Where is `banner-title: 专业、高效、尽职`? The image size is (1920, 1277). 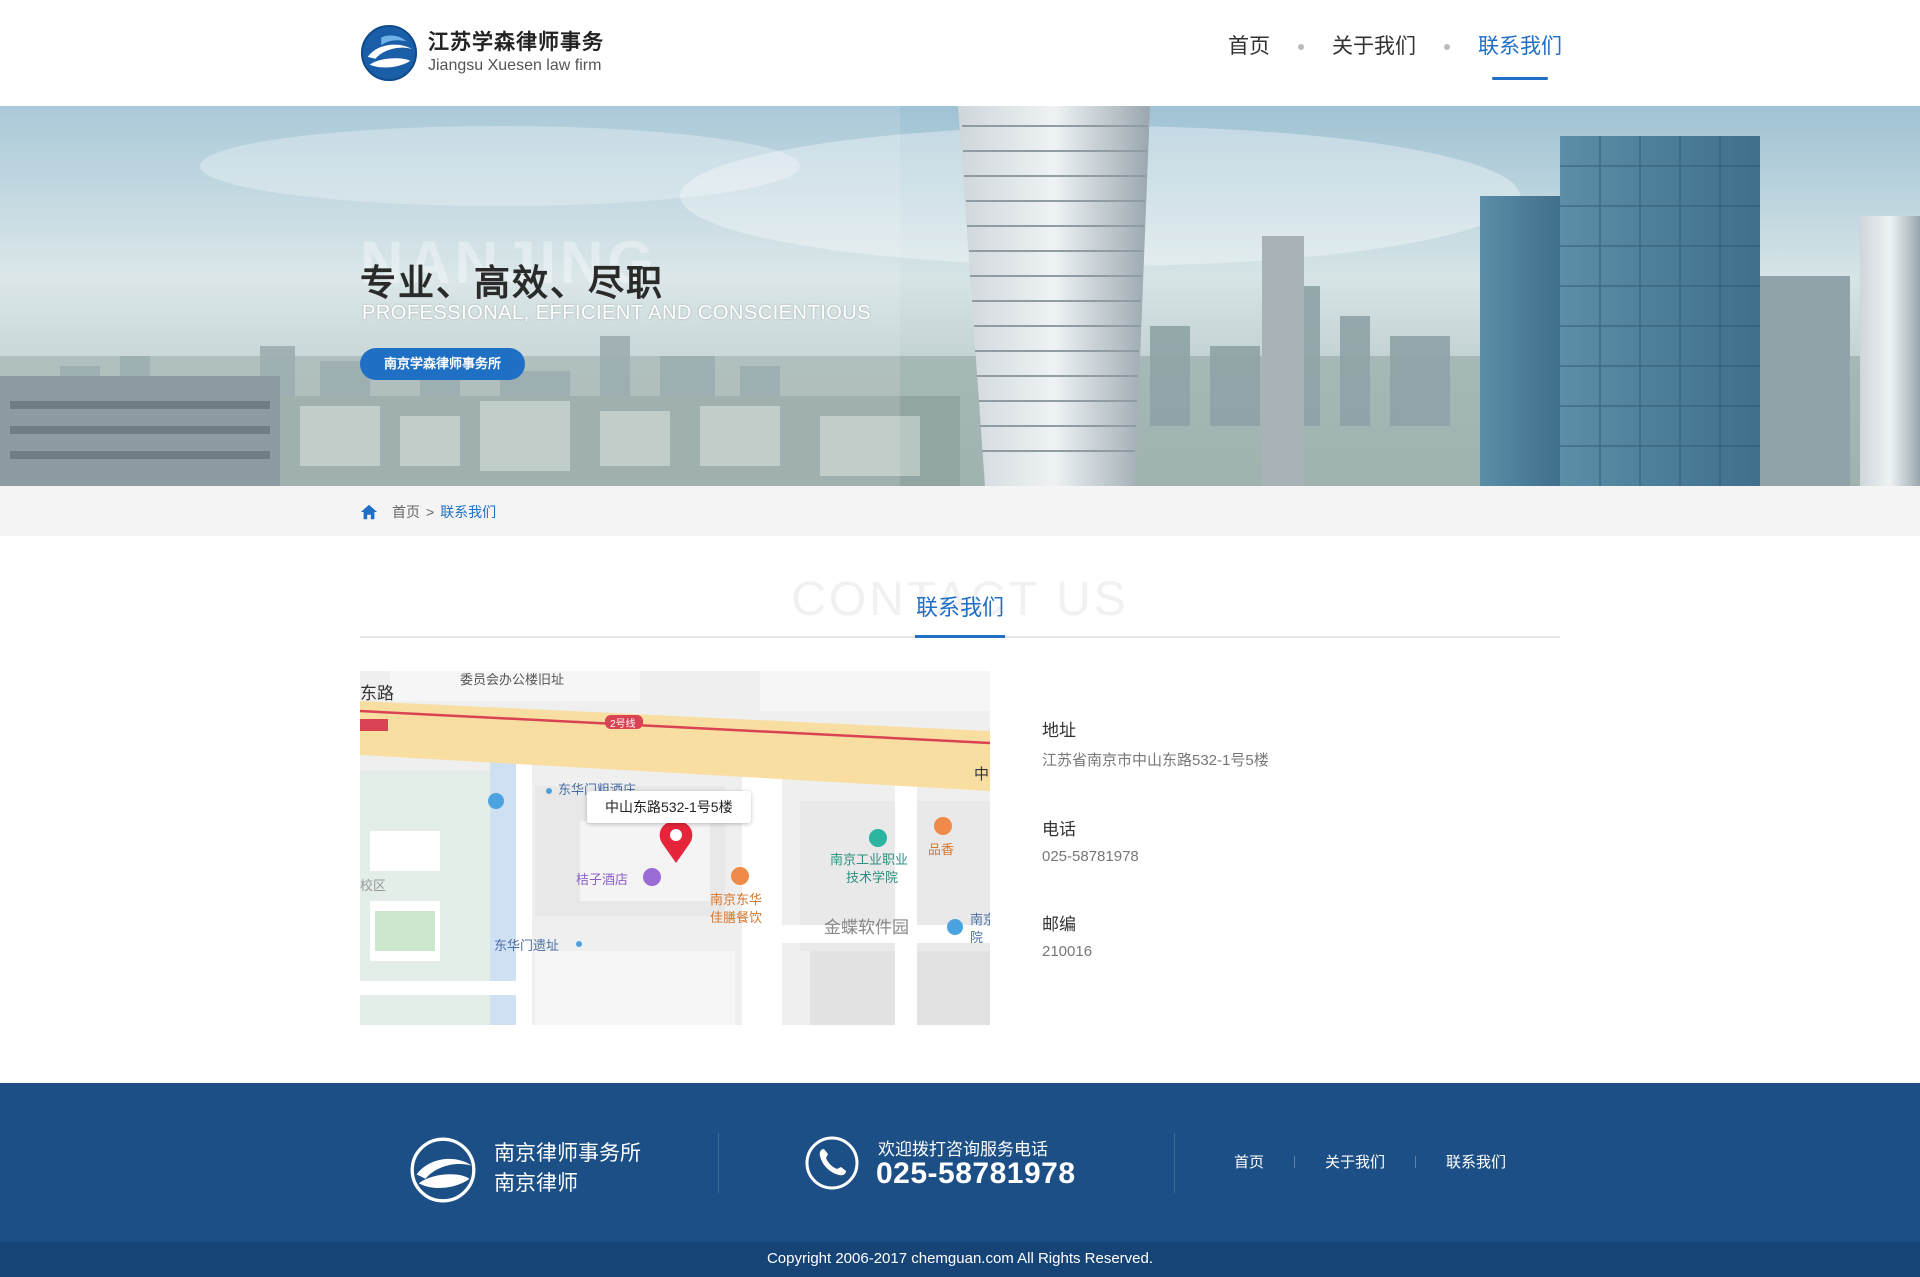 banner-title: 专业、高效、尽职 is located at coordinates (512, 282).